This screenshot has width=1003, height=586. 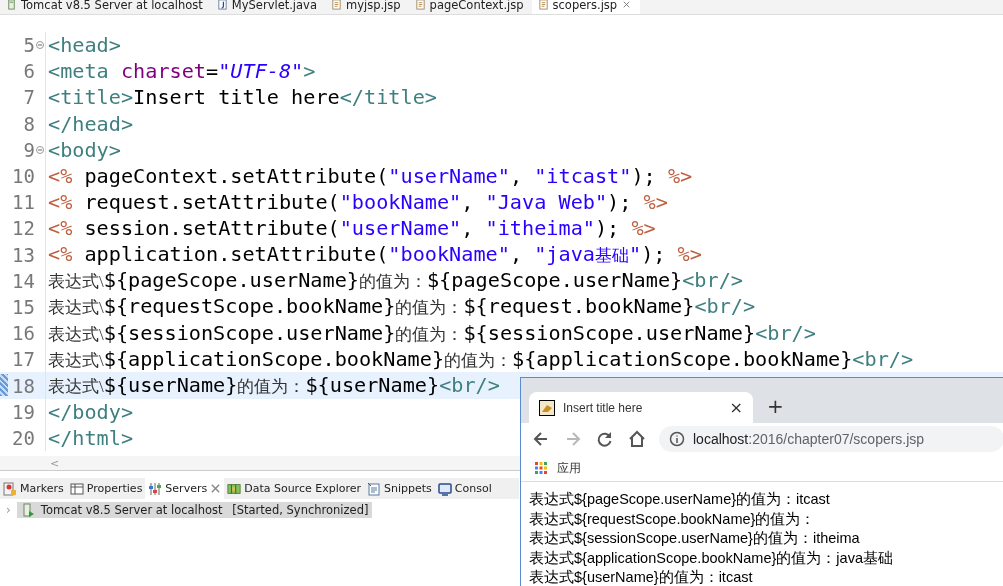 What do you see at coordinates (273, 386) in the screenshot?
I see `code-line: 表达式\${userName}的值为：${userName}<br/>` at bounding box center [273, 386].